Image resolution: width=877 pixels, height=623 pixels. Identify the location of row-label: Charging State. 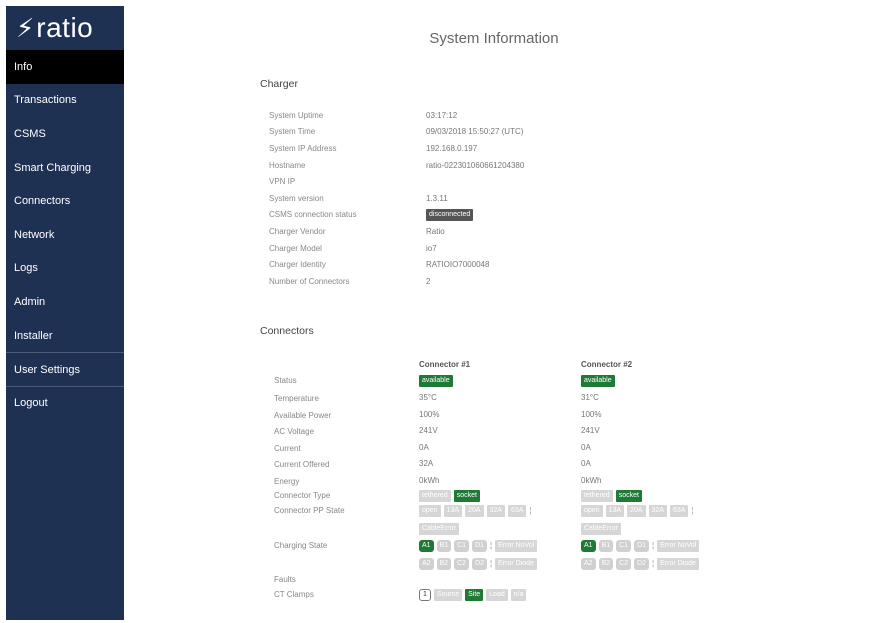
(301, 545).